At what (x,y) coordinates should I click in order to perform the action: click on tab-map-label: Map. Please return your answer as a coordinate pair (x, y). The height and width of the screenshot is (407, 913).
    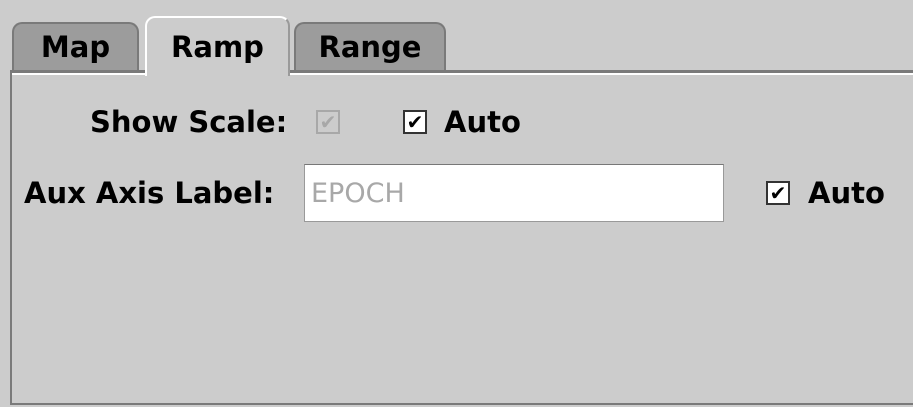
    Looking at the image, I should click on (75, 47).